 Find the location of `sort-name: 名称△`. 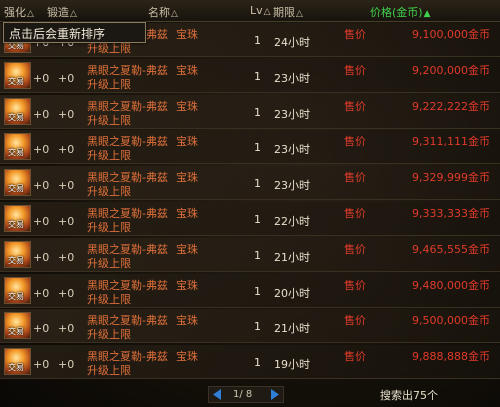

sort-name: 名称△ is located at coordinates (163, 12).